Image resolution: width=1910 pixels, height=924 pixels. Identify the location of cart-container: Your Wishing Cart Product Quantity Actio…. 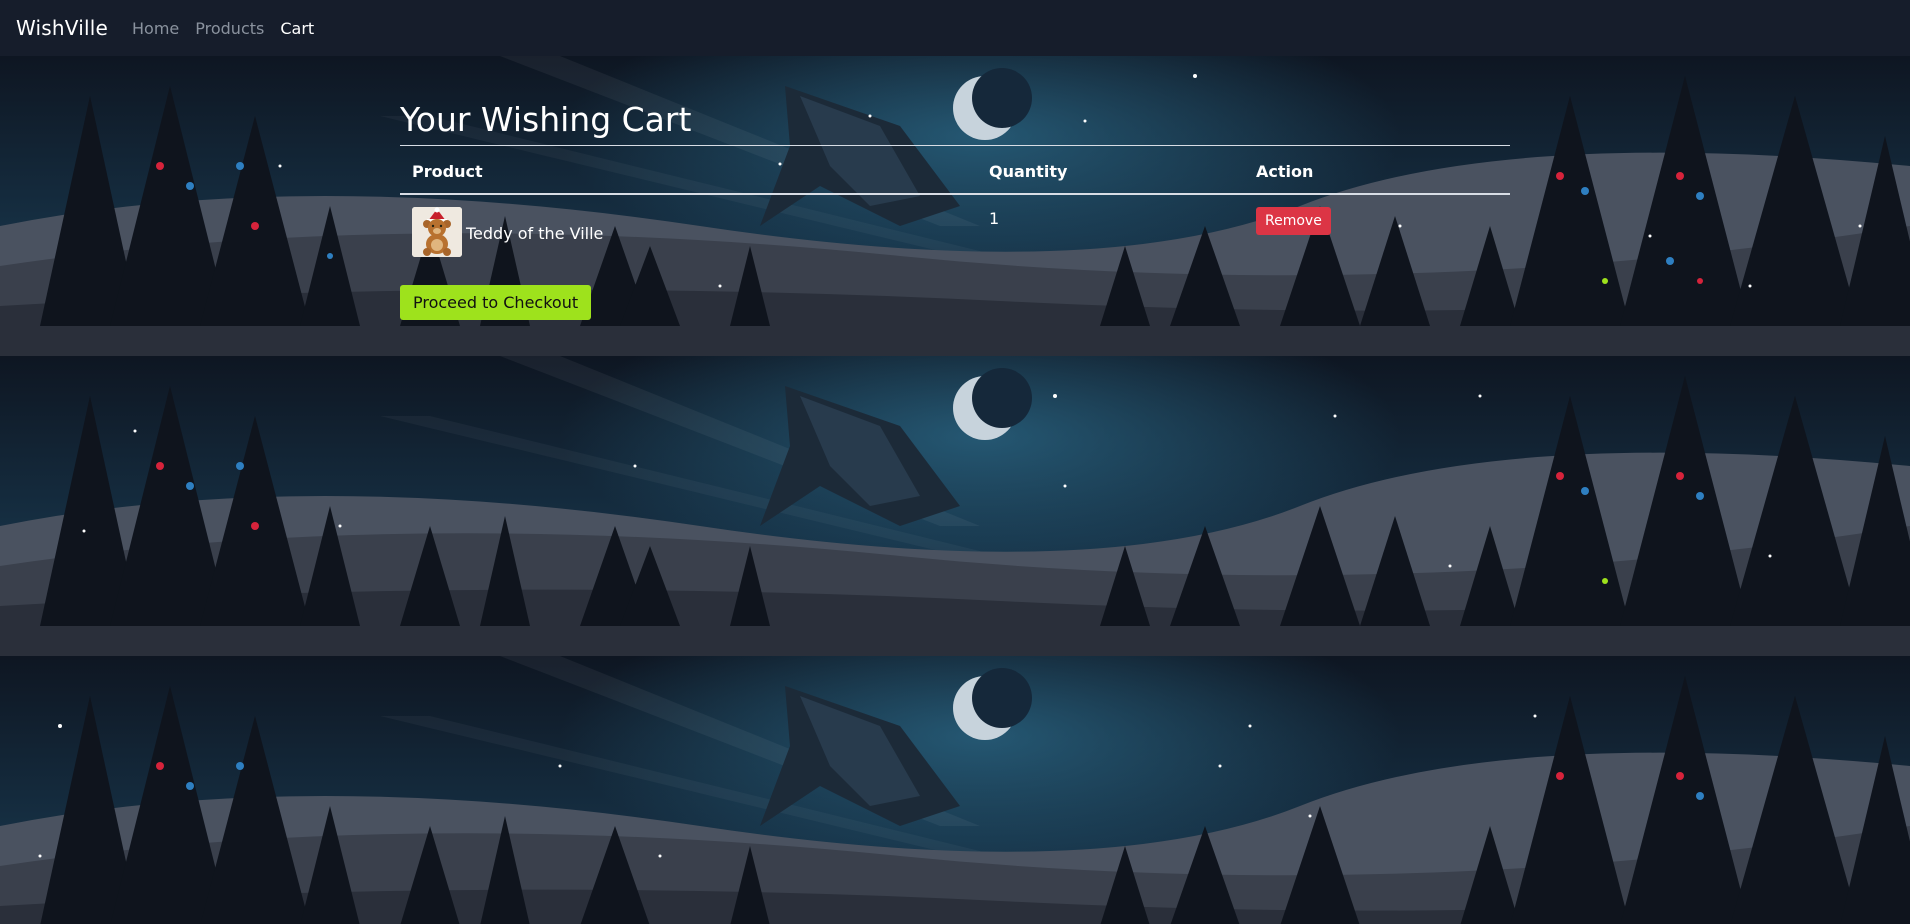
(955, 210).